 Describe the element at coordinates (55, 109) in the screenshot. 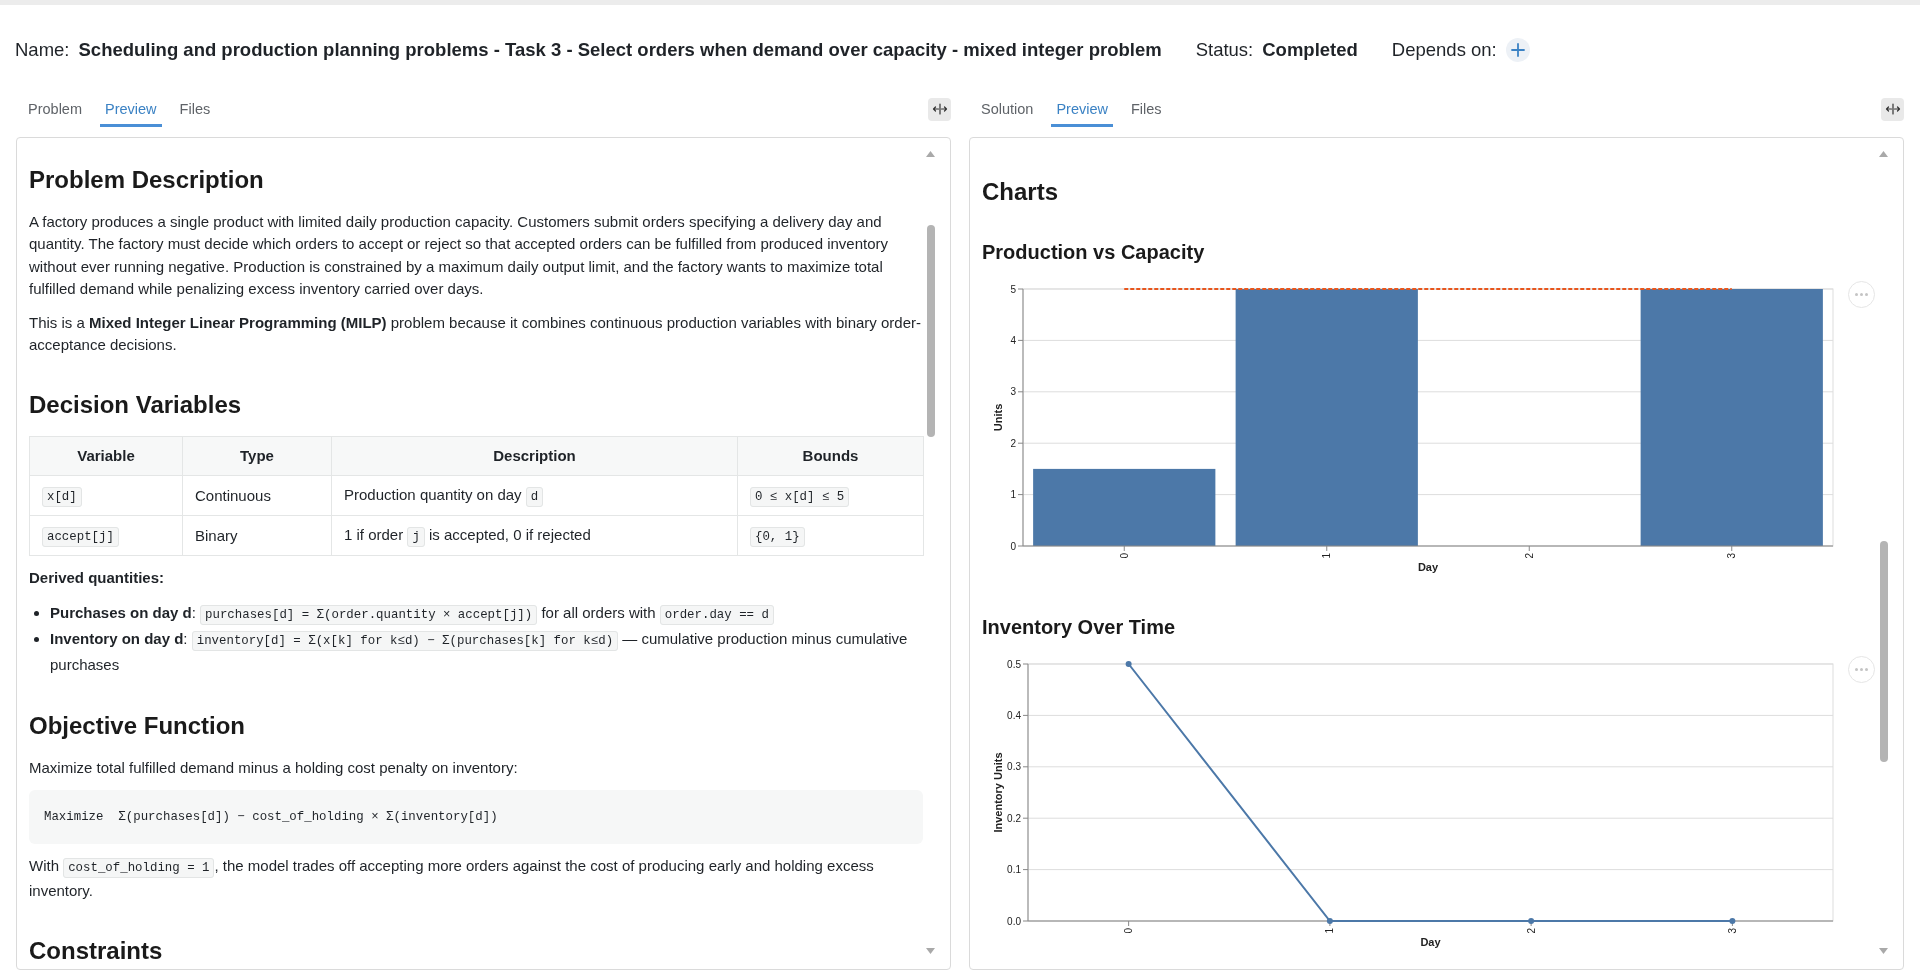

I see `tab: Problem` at that location.